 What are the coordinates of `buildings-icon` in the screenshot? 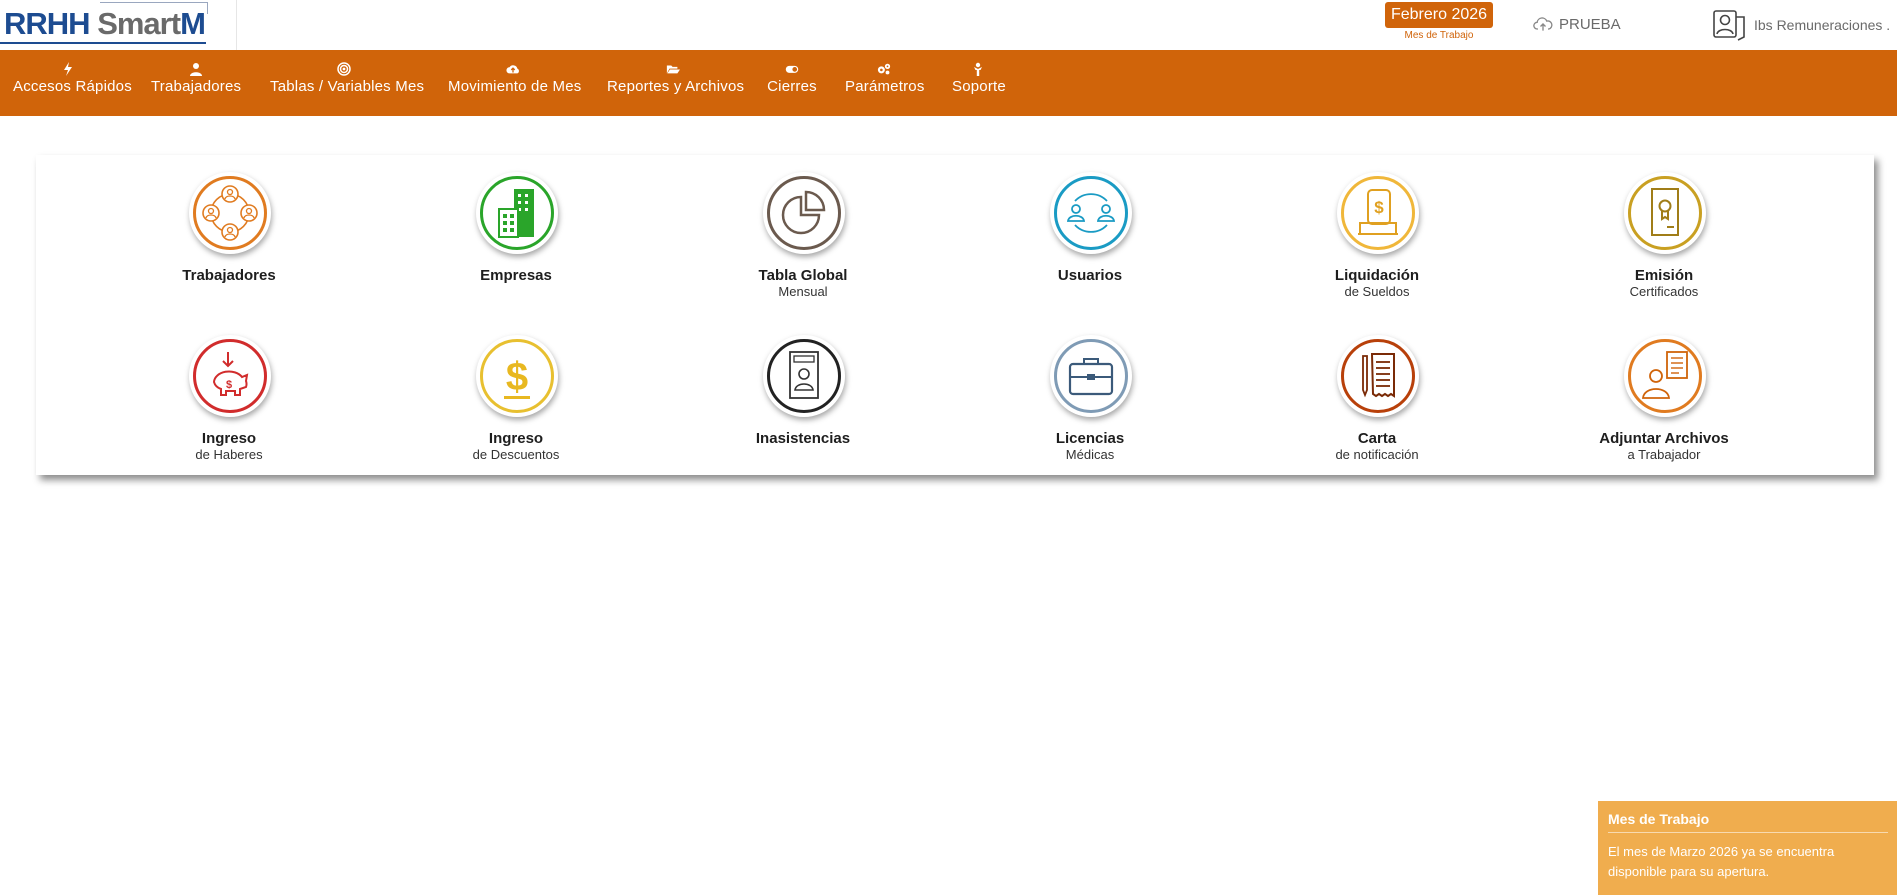 It's located at (516, 213).